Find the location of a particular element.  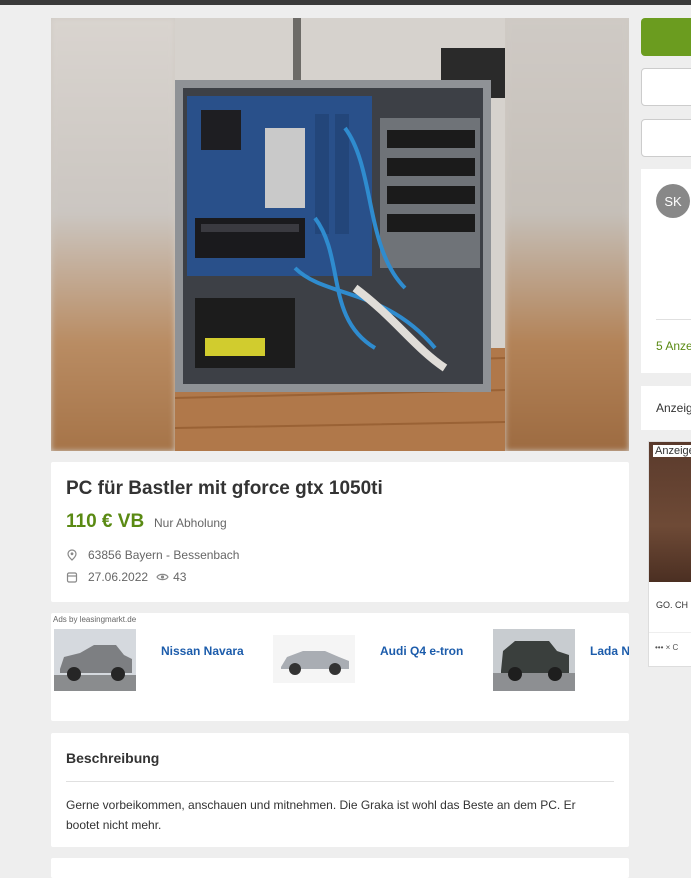

report-card: Anzeig is located at coordinates (666, 408).